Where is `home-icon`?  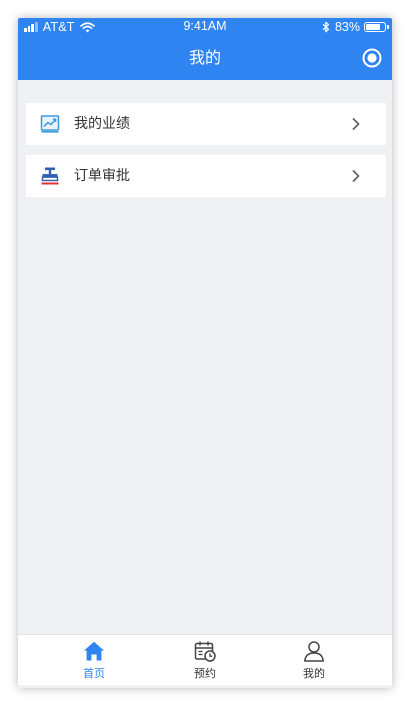
home-icon is located at coordinates (94, 651).